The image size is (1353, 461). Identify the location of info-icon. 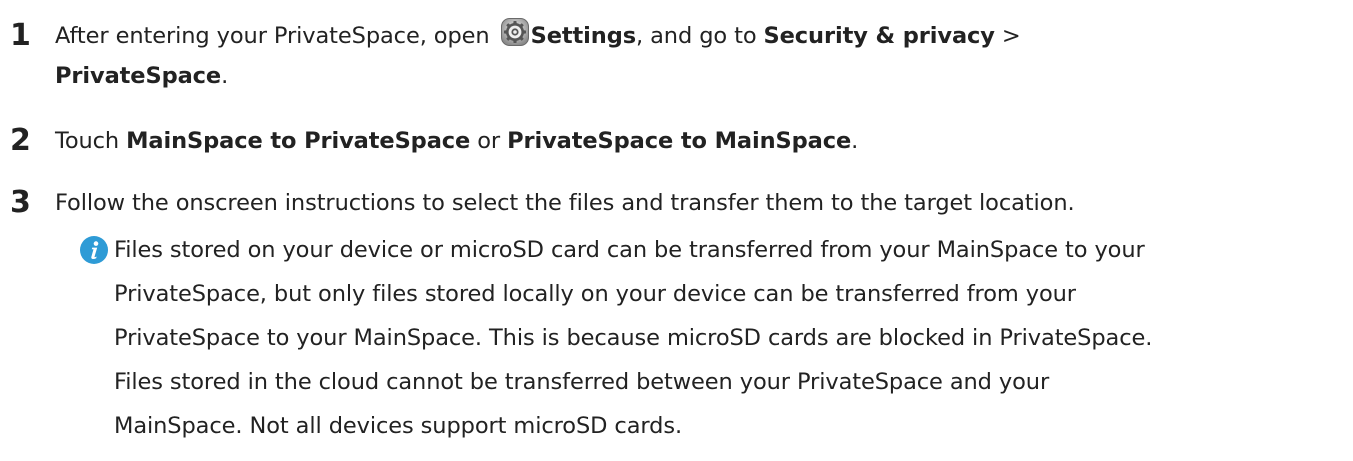
(94, 250).